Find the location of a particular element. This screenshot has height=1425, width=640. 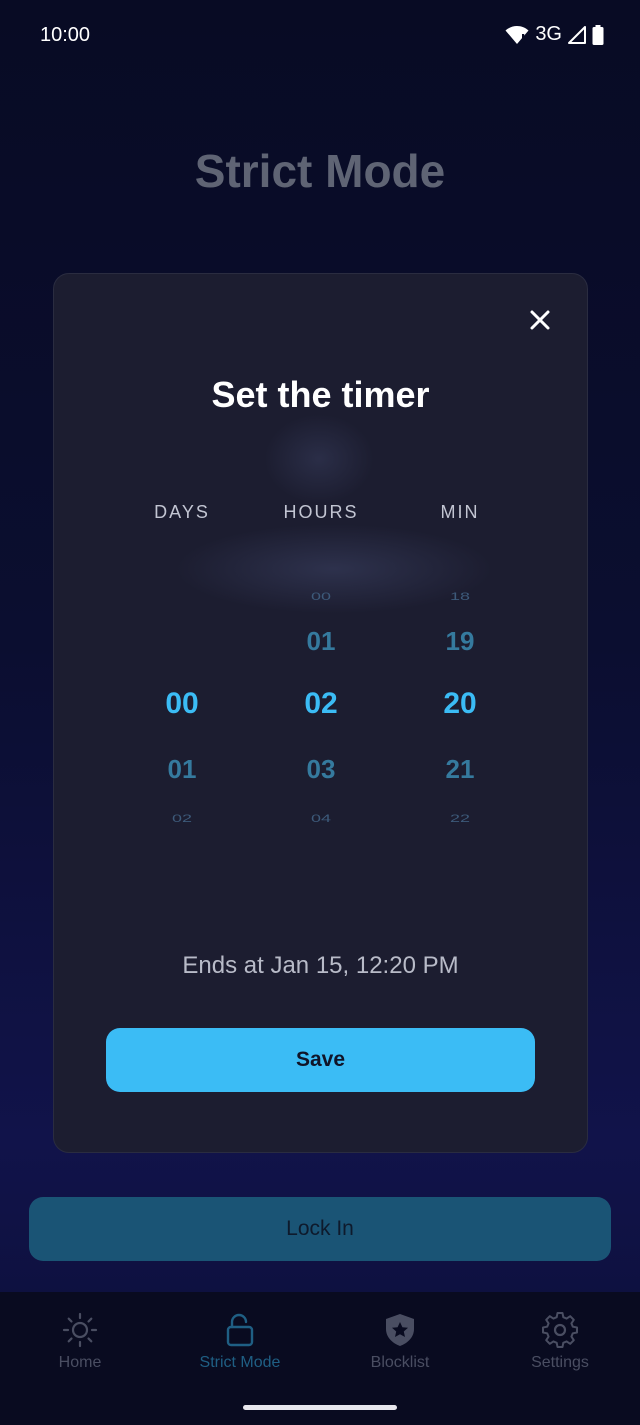

minutes-selected-value: 20 is located at coordinates (460, 704).